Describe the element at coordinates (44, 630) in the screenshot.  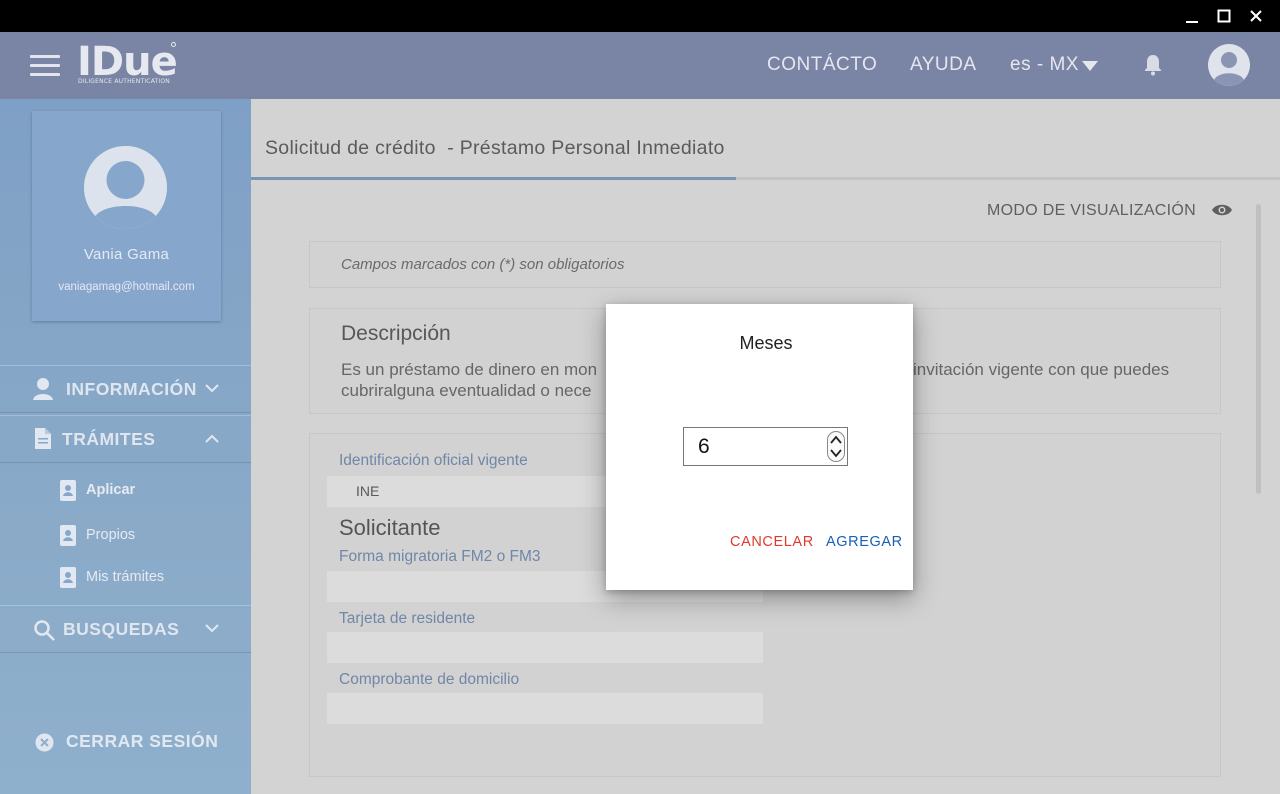
I see `search-icon` at that location.